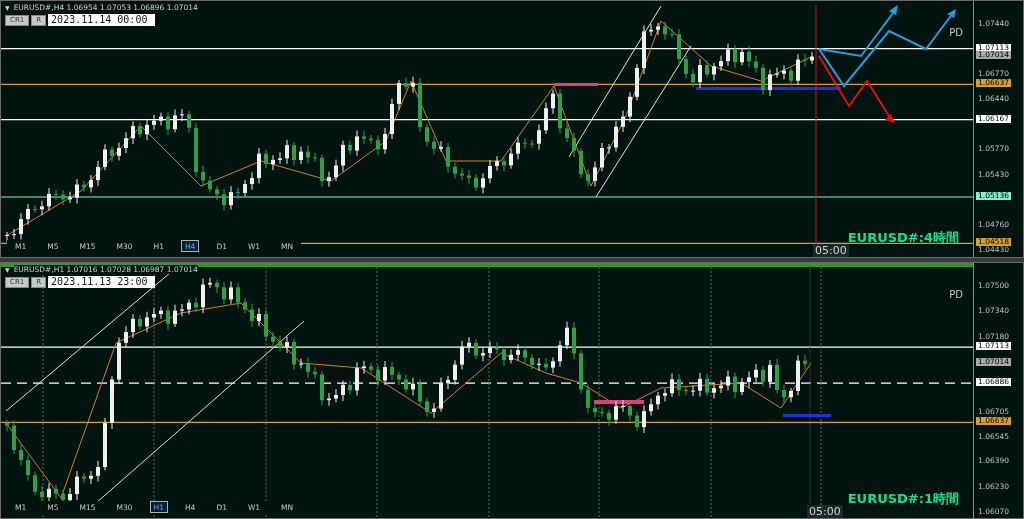 The width and height of the screenshot is (1024, 519). Describe the element at coordinates (903, 499) in the screenshot. I see `chart-title: EURUSD#:1時間` at that location.